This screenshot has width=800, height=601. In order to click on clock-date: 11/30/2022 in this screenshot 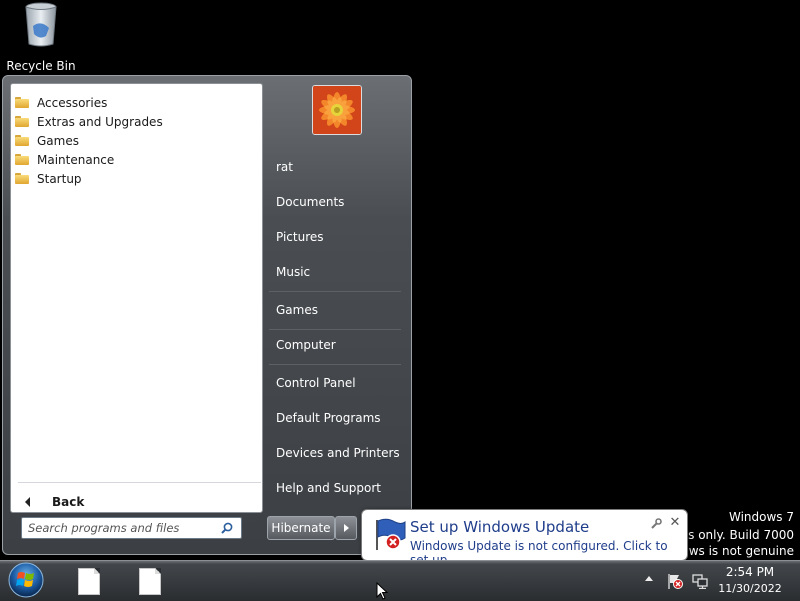, I will do `click(750, 588)`.